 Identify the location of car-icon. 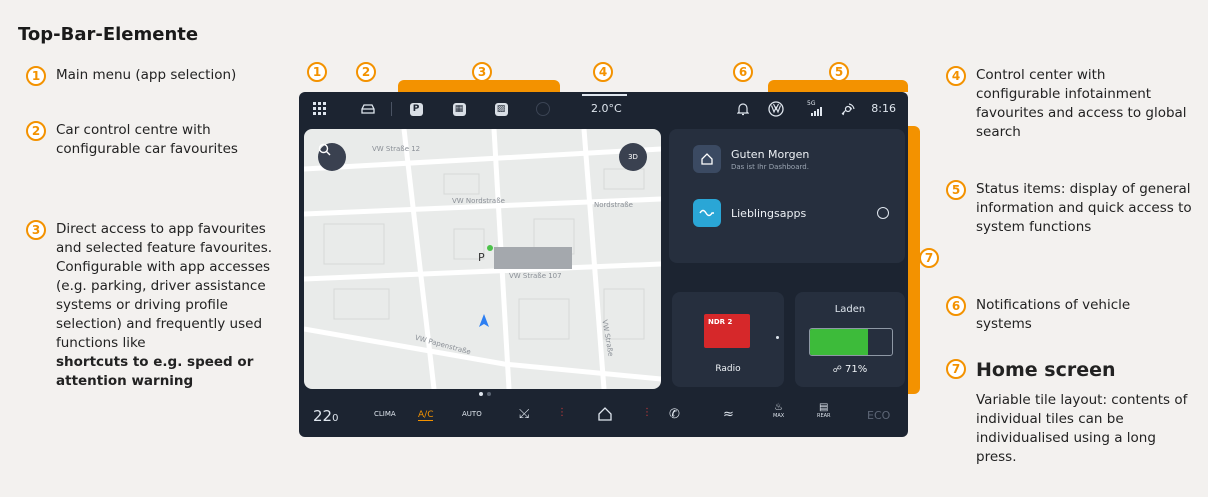
(368, 109).